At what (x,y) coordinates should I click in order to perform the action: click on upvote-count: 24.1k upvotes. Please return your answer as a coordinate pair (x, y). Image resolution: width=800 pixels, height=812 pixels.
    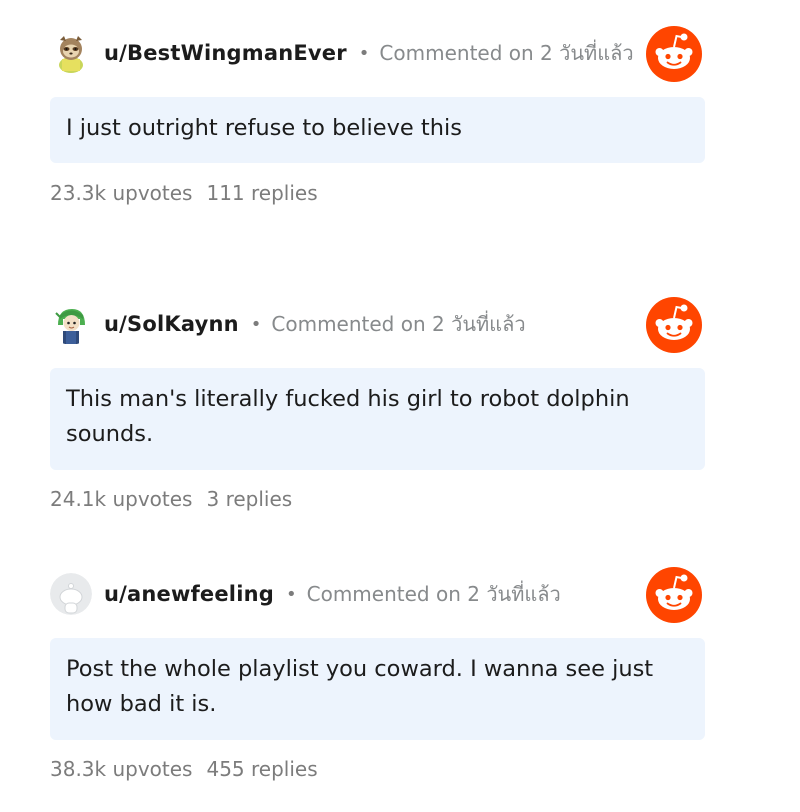
    Looking at the image, I should click on (121, 499).